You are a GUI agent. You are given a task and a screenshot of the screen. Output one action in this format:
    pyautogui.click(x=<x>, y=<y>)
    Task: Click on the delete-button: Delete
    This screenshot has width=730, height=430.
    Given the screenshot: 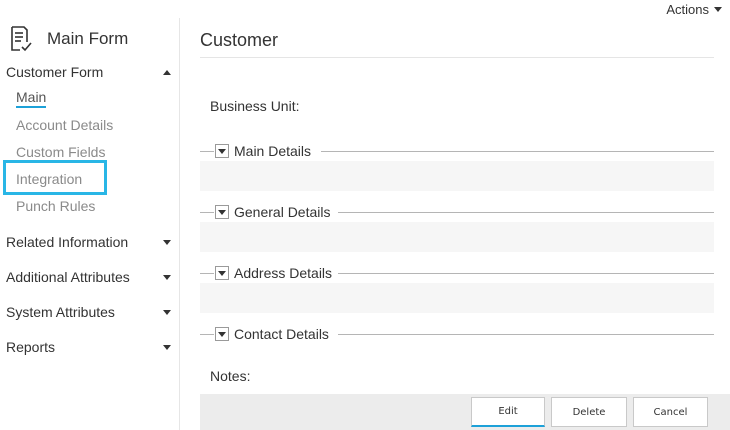 What is the action you would take?
    pyautogui.click(x=589, y=412)
    